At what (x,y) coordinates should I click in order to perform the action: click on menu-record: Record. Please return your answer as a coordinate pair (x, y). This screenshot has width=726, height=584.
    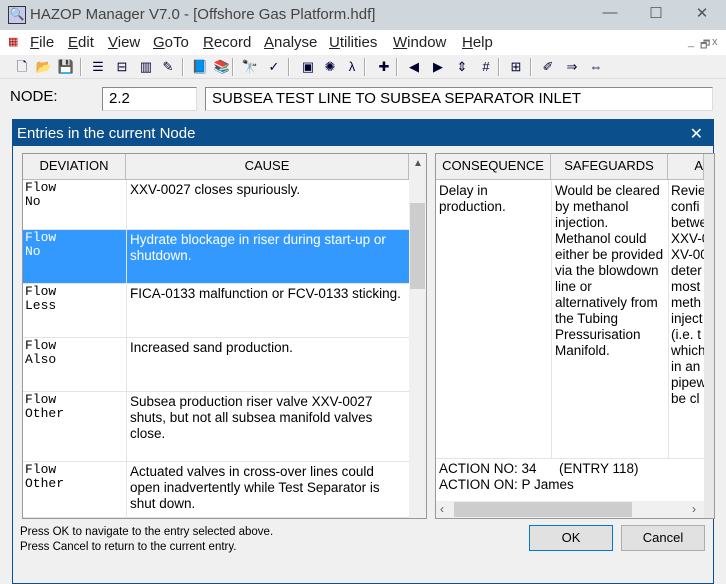
    Looking at the image, I should click on (227, 42).